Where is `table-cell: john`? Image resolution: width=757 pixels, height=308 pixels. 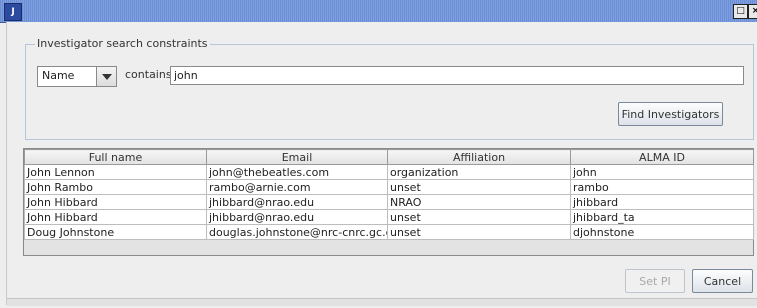
table-cell: john is located at coordinates (662, 172).